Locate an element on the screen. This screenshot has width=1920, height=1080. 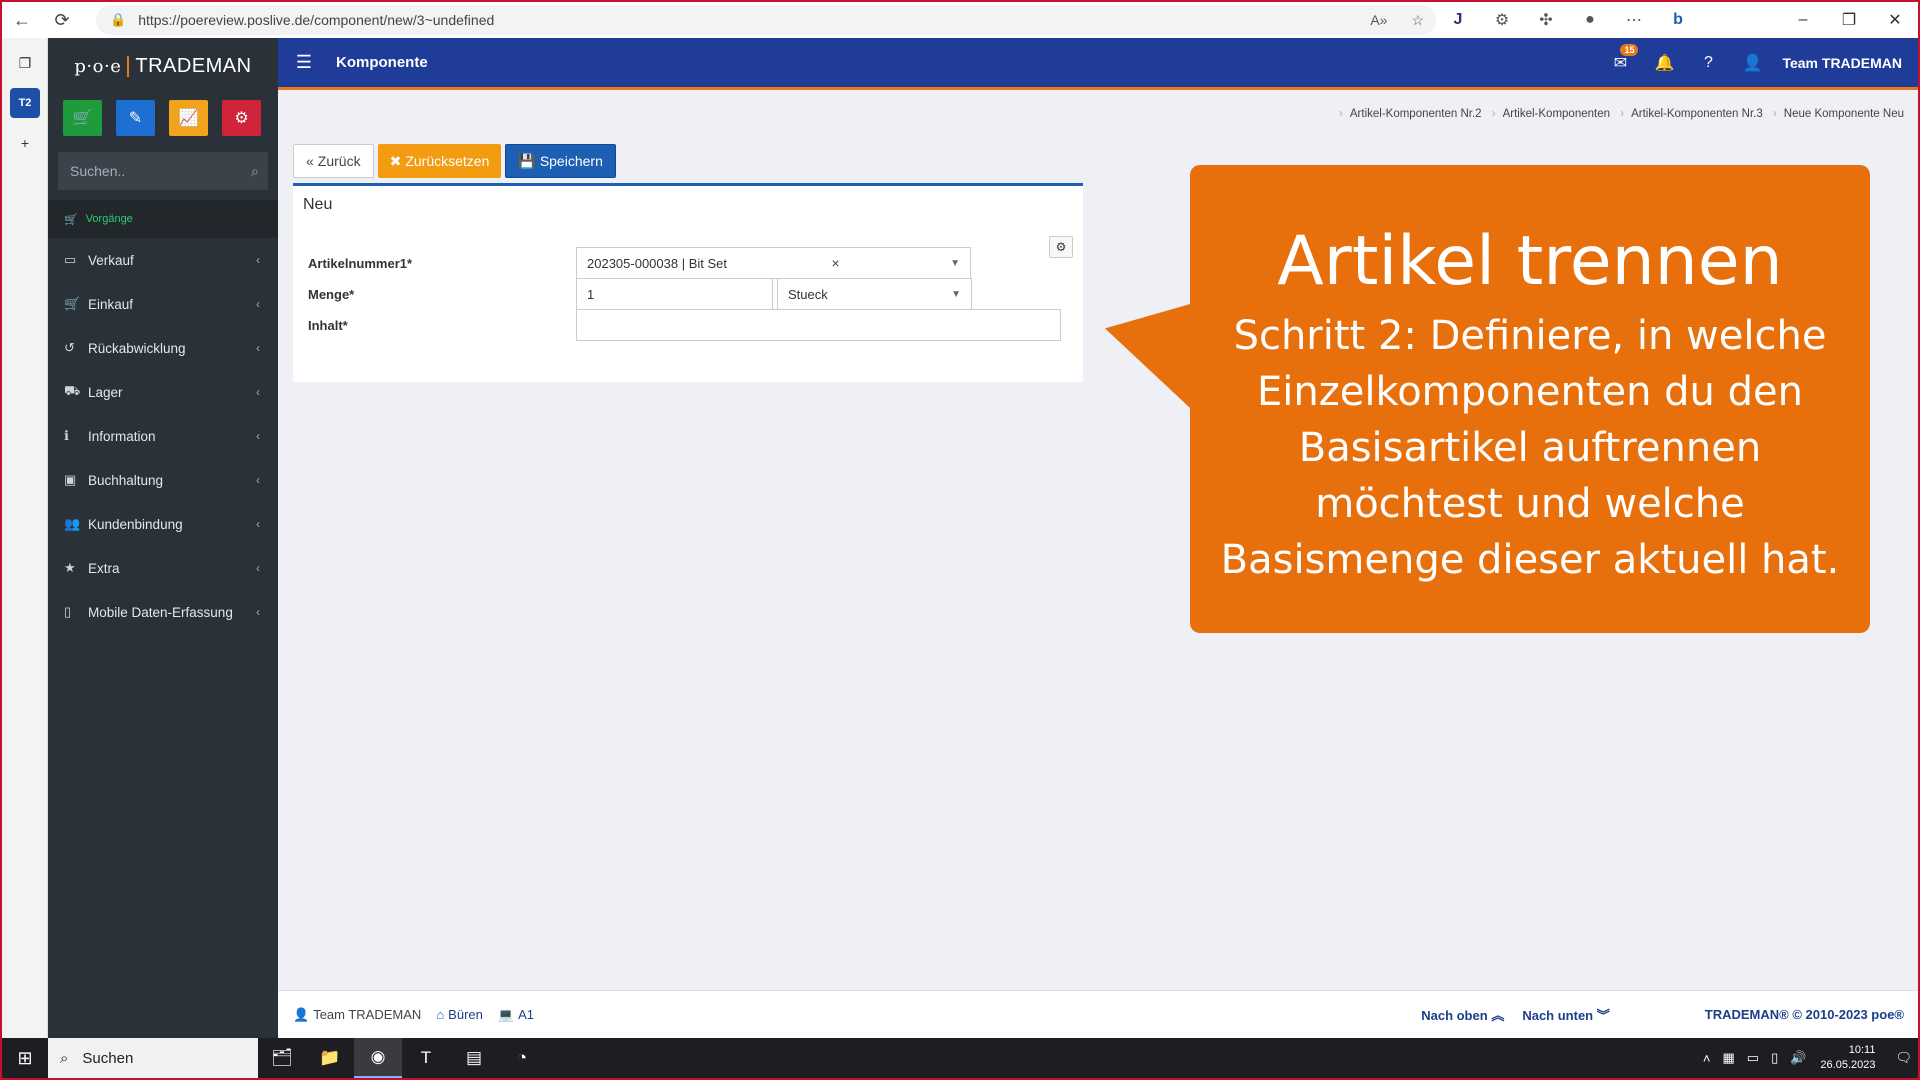
windows-start-icon: ⊞ is located at coordinates (25, 1058).